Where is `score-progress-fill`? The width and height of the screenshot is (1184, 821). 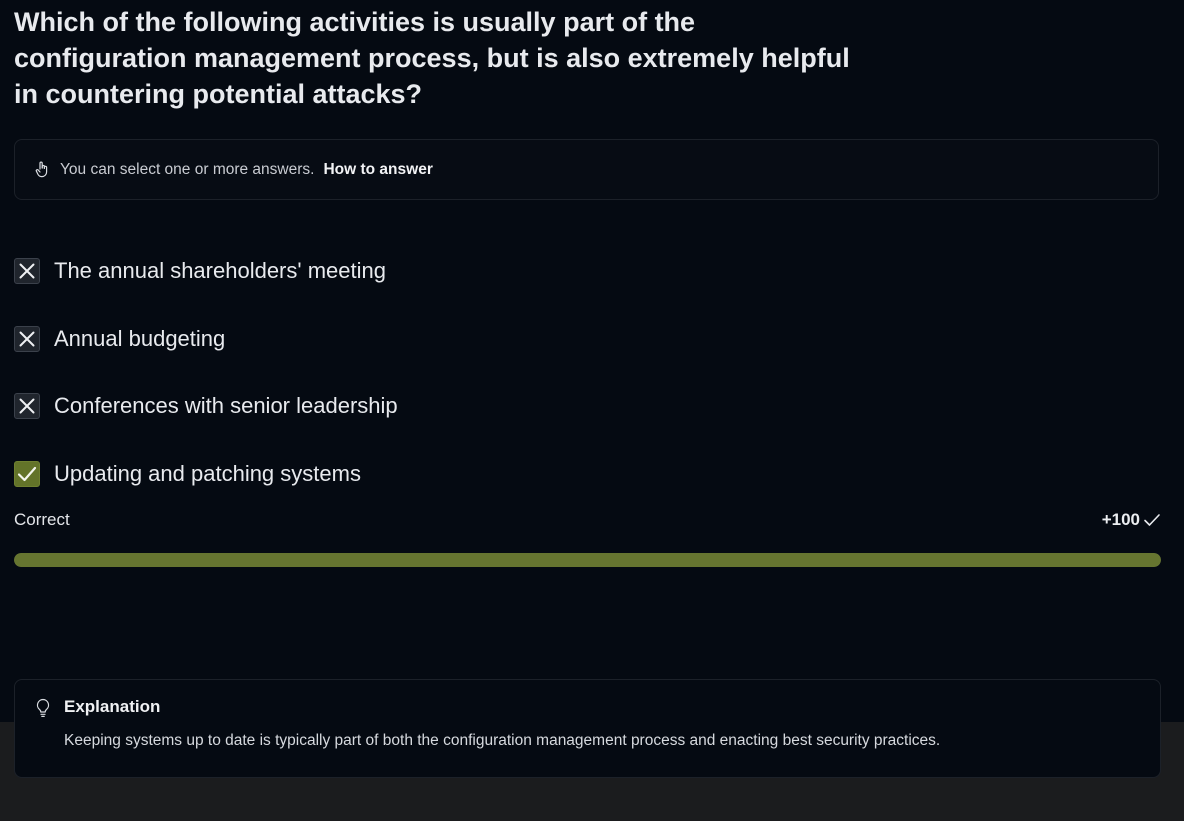
score-progress-fill is located at coordinates (587, 560).